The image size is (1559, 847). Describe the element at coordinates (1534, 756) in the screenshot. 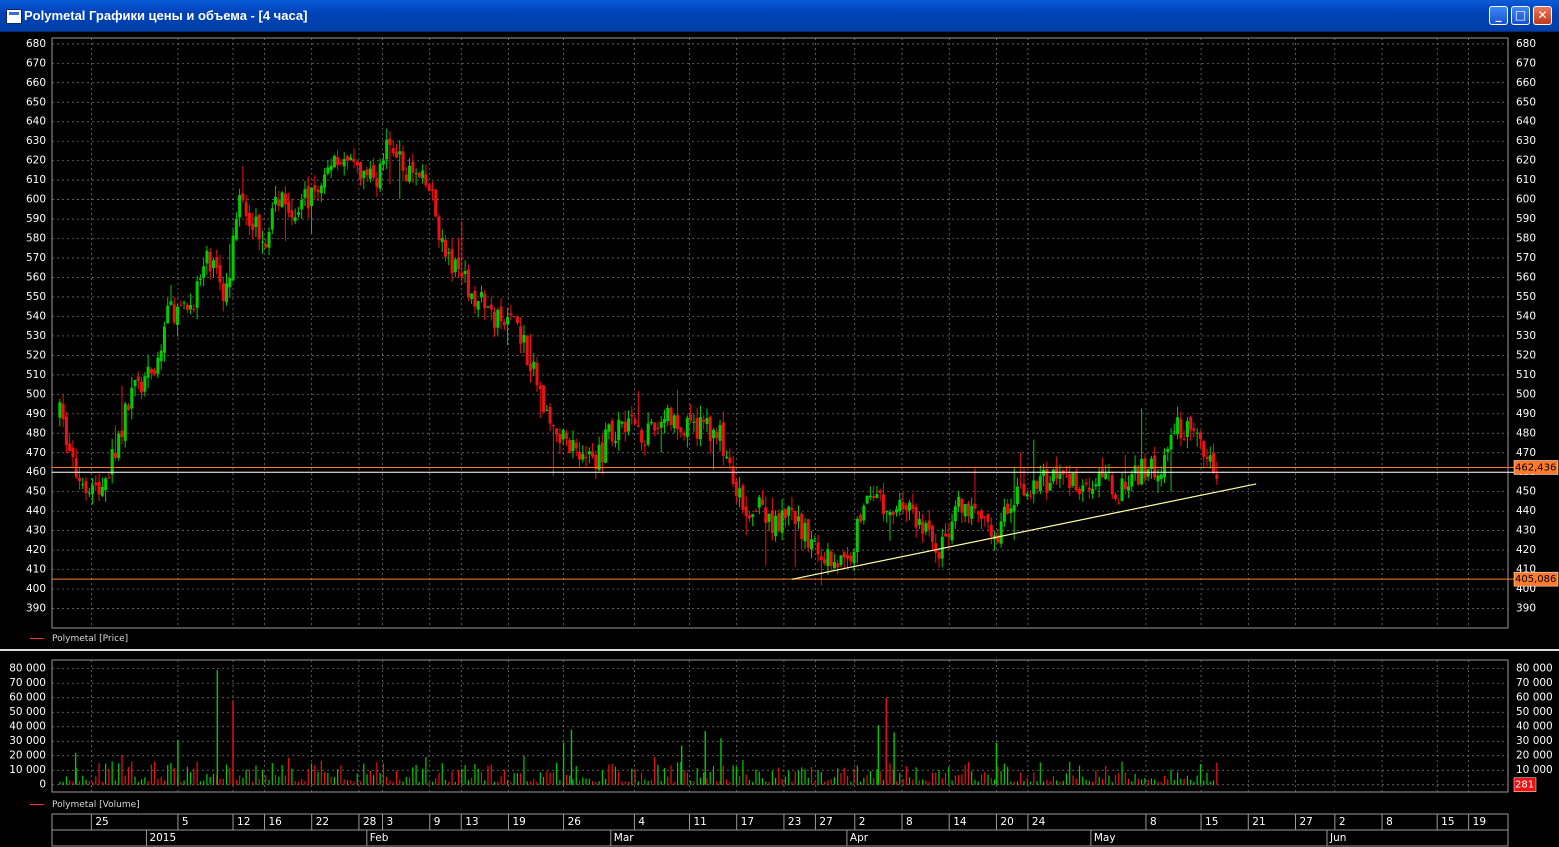

I see `volume-y-tick-right: 20 000` at that location.